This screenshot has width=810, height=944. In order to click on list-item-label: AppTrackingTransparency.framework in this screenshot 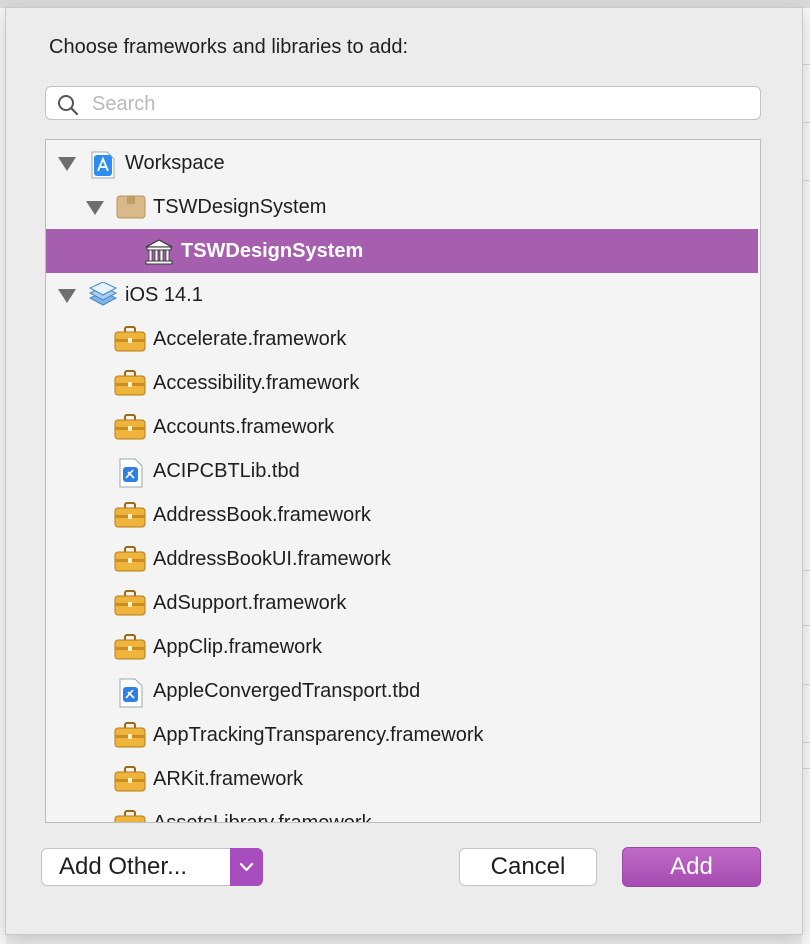, I will do `click(318, 735)`.